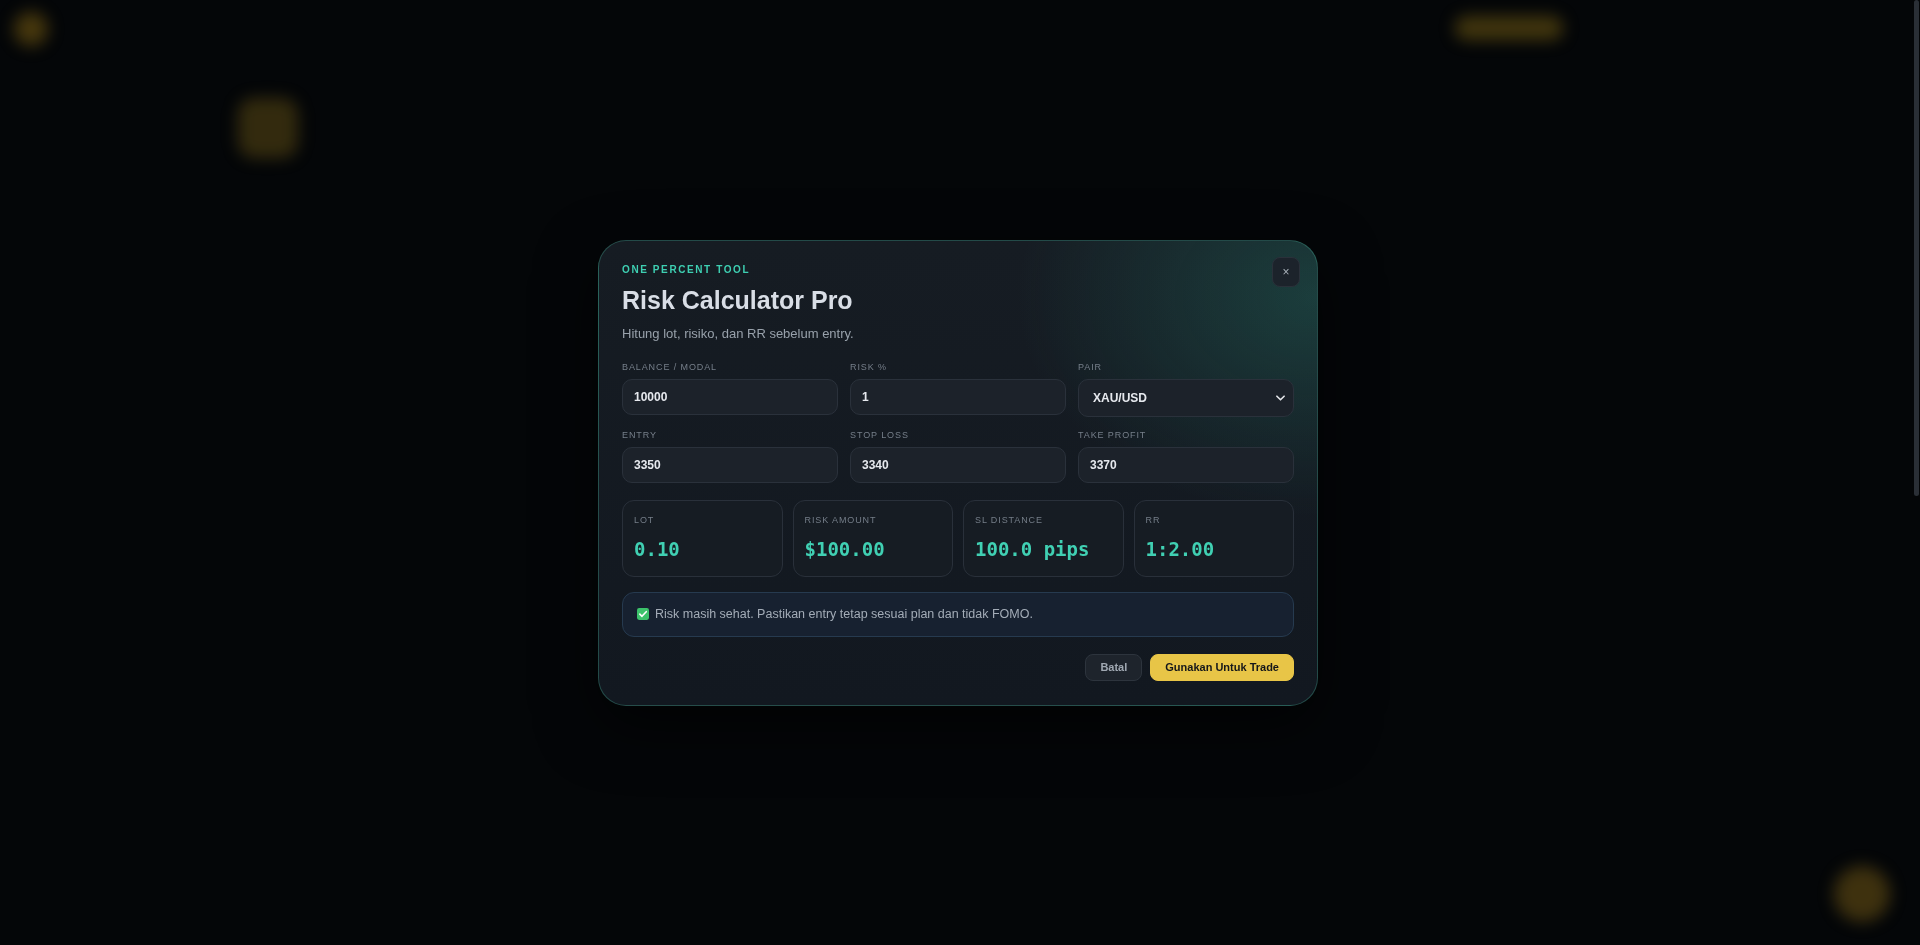 The width and height of the screenshot is (1920, 945). I want to click on scrollbar, so click(1916, 248).